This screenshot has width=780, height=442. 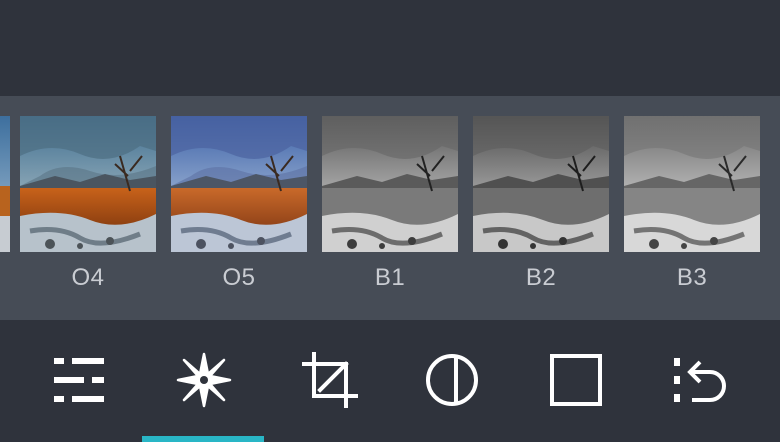 I want to click on filter-thumb-b3: B3, so click(x=692, y=204).